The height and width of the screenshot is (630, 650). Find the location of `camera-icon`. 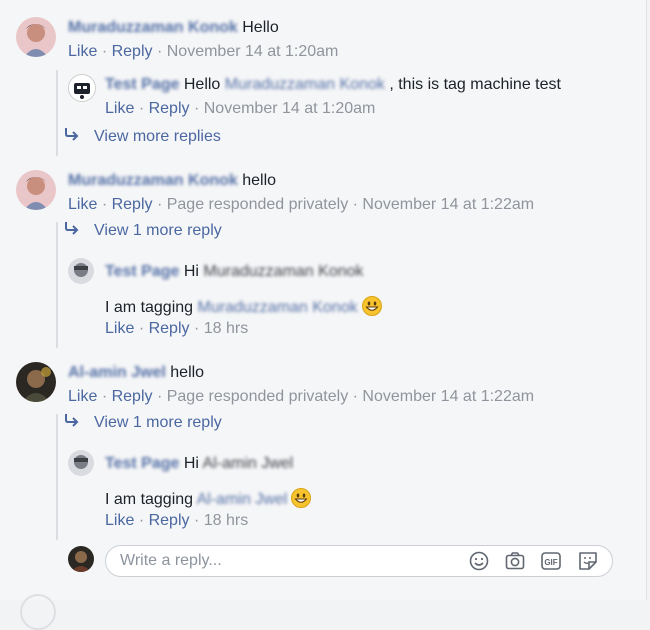

camera-icon is located at coordinates (515, 561).